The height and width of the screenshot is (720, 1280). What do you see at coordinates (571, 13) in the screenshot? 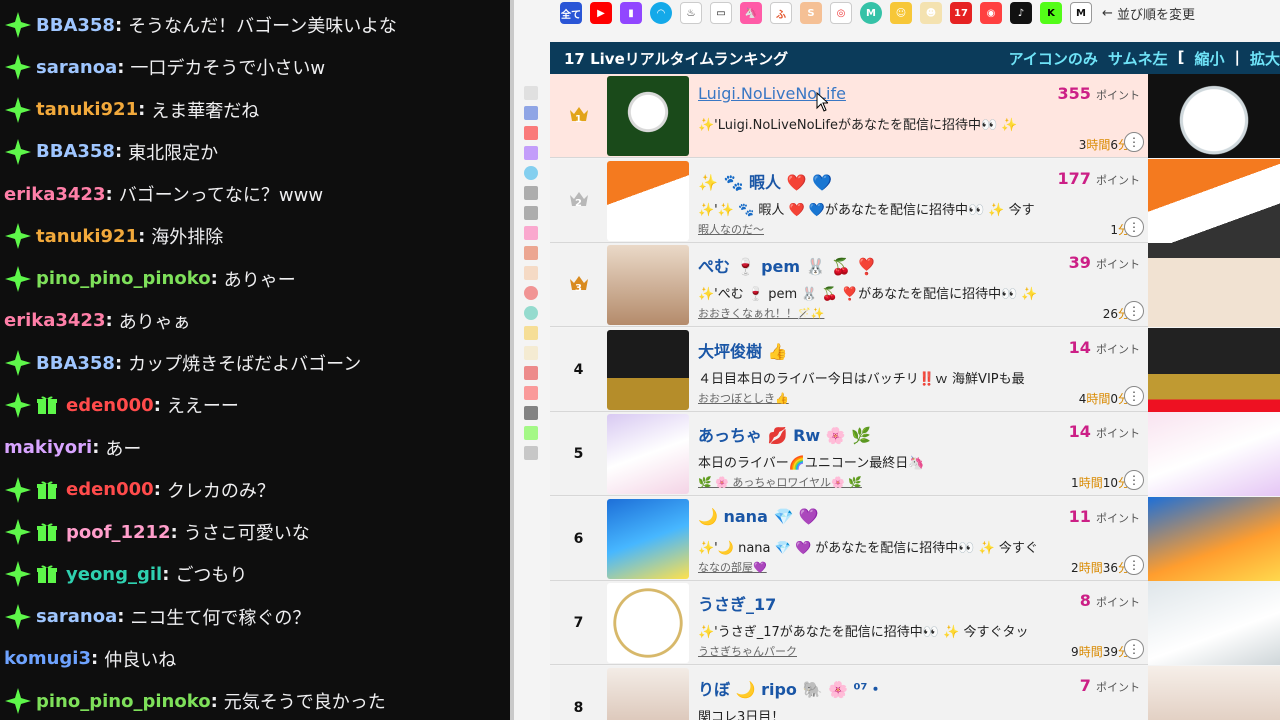
I see `filter-all-button: 全て` at bounding box center [571, 13].